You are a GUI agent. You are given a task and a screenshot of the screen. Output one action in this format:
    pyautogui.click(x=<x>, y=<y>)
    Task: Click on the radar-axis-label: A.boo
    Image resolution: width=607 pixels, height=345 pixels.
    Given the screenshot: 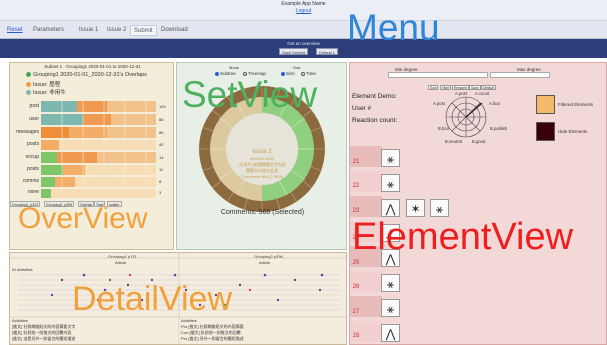 What is the action you would take?
    pyautogui.click(x=494, y=103)
    